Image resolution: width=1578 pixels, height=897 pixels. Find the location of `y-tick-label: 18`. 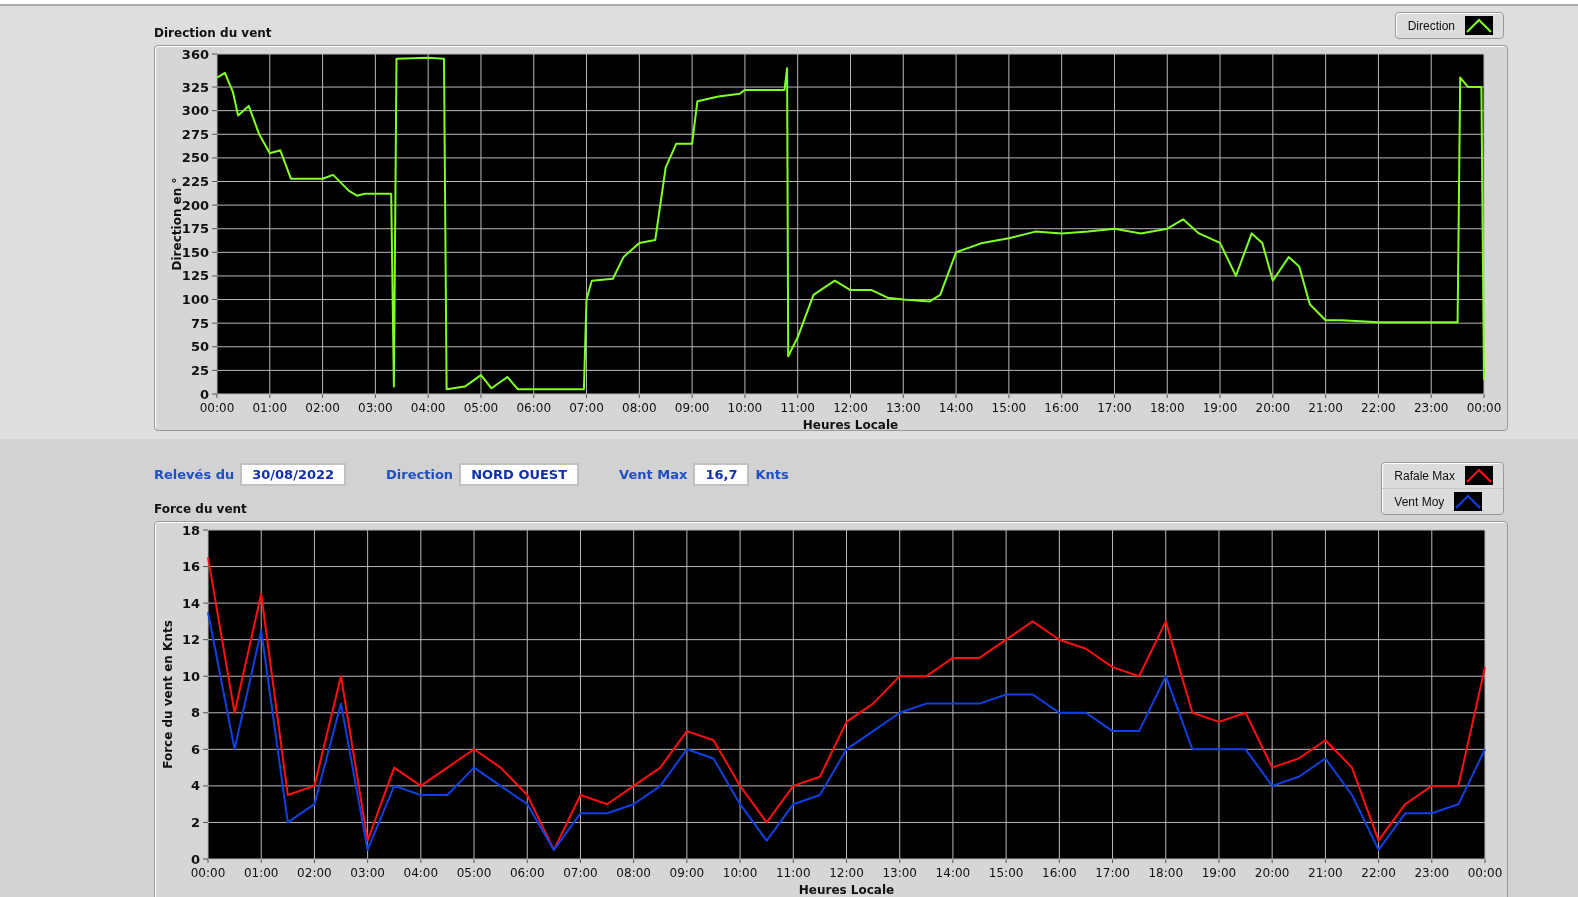

y-tick-label: 18 is located at coordinates (190, 530).